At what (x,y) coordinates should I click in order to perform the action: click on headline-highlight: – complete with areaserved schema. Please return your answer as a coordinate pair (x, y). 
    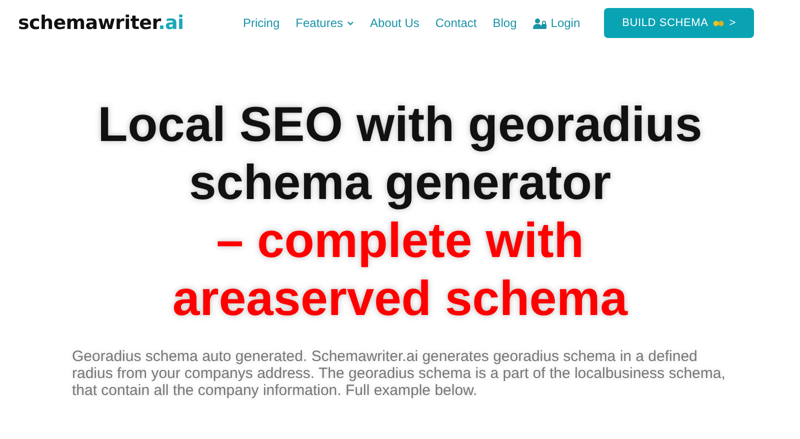
    Looking at the image, I should click on (400, 270).